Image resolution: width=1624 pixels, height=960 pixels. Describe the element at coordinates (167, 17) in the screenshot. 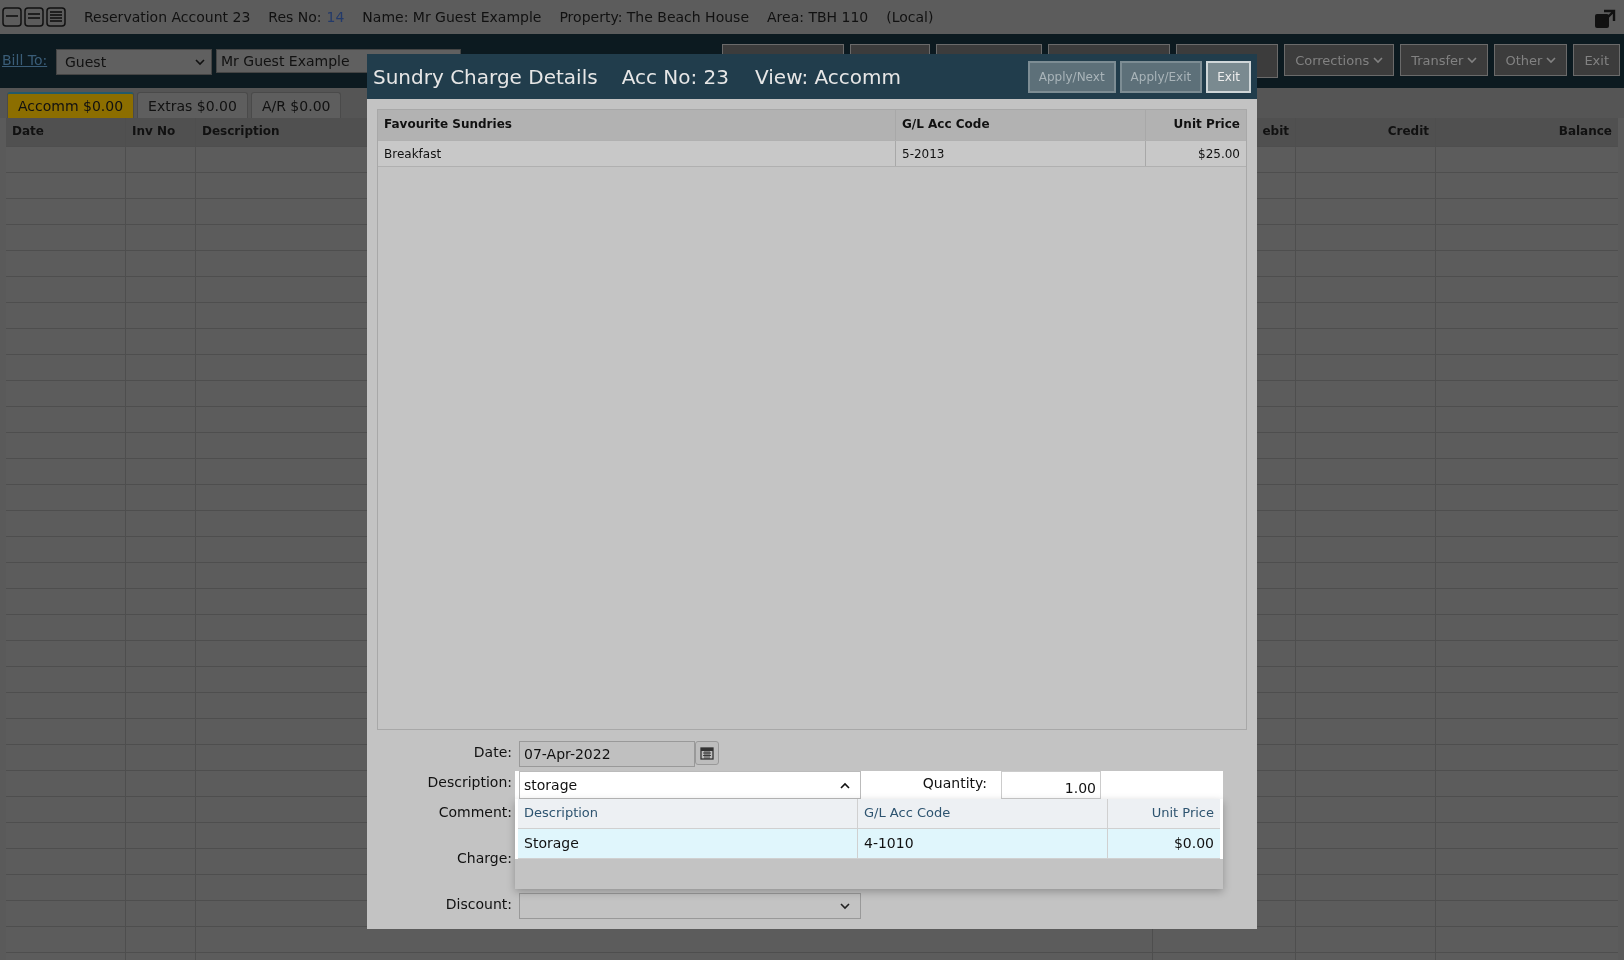

I see `reservation-title: Reservation Account 23` at that location.